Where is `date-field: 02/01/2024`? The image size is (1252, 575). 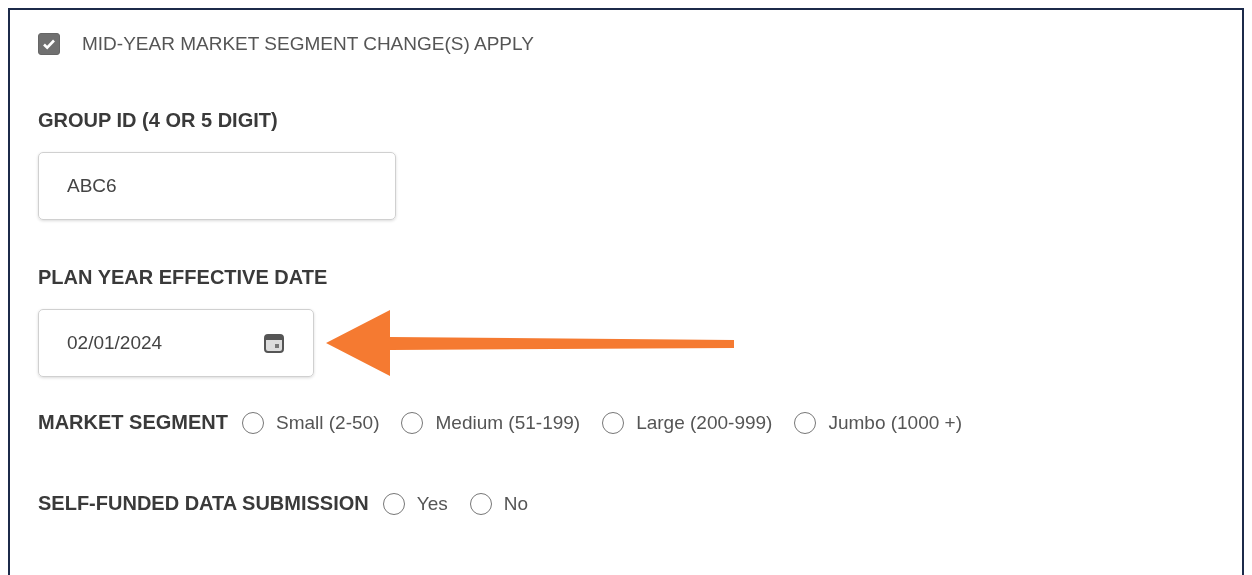
date-field: 02/01/2024 is located at coordinates (176, 343).